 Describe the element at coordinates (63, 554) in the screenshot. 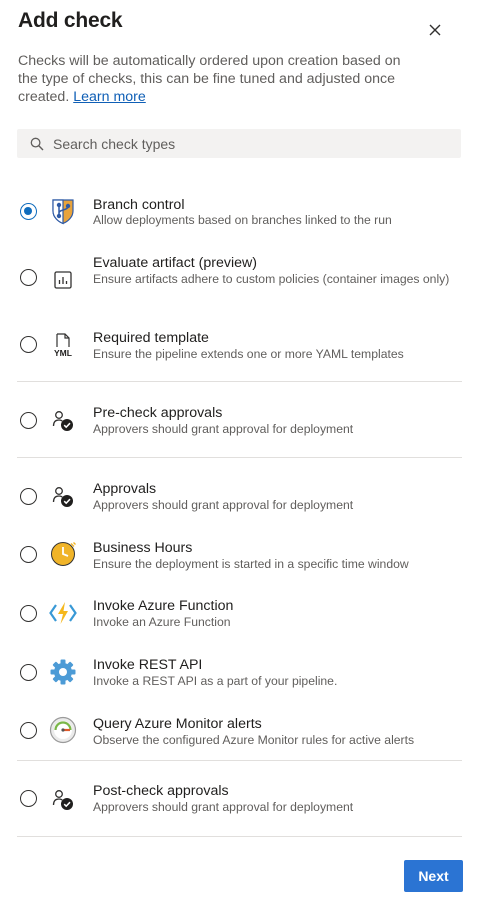

I see `clock-icon` at that location.